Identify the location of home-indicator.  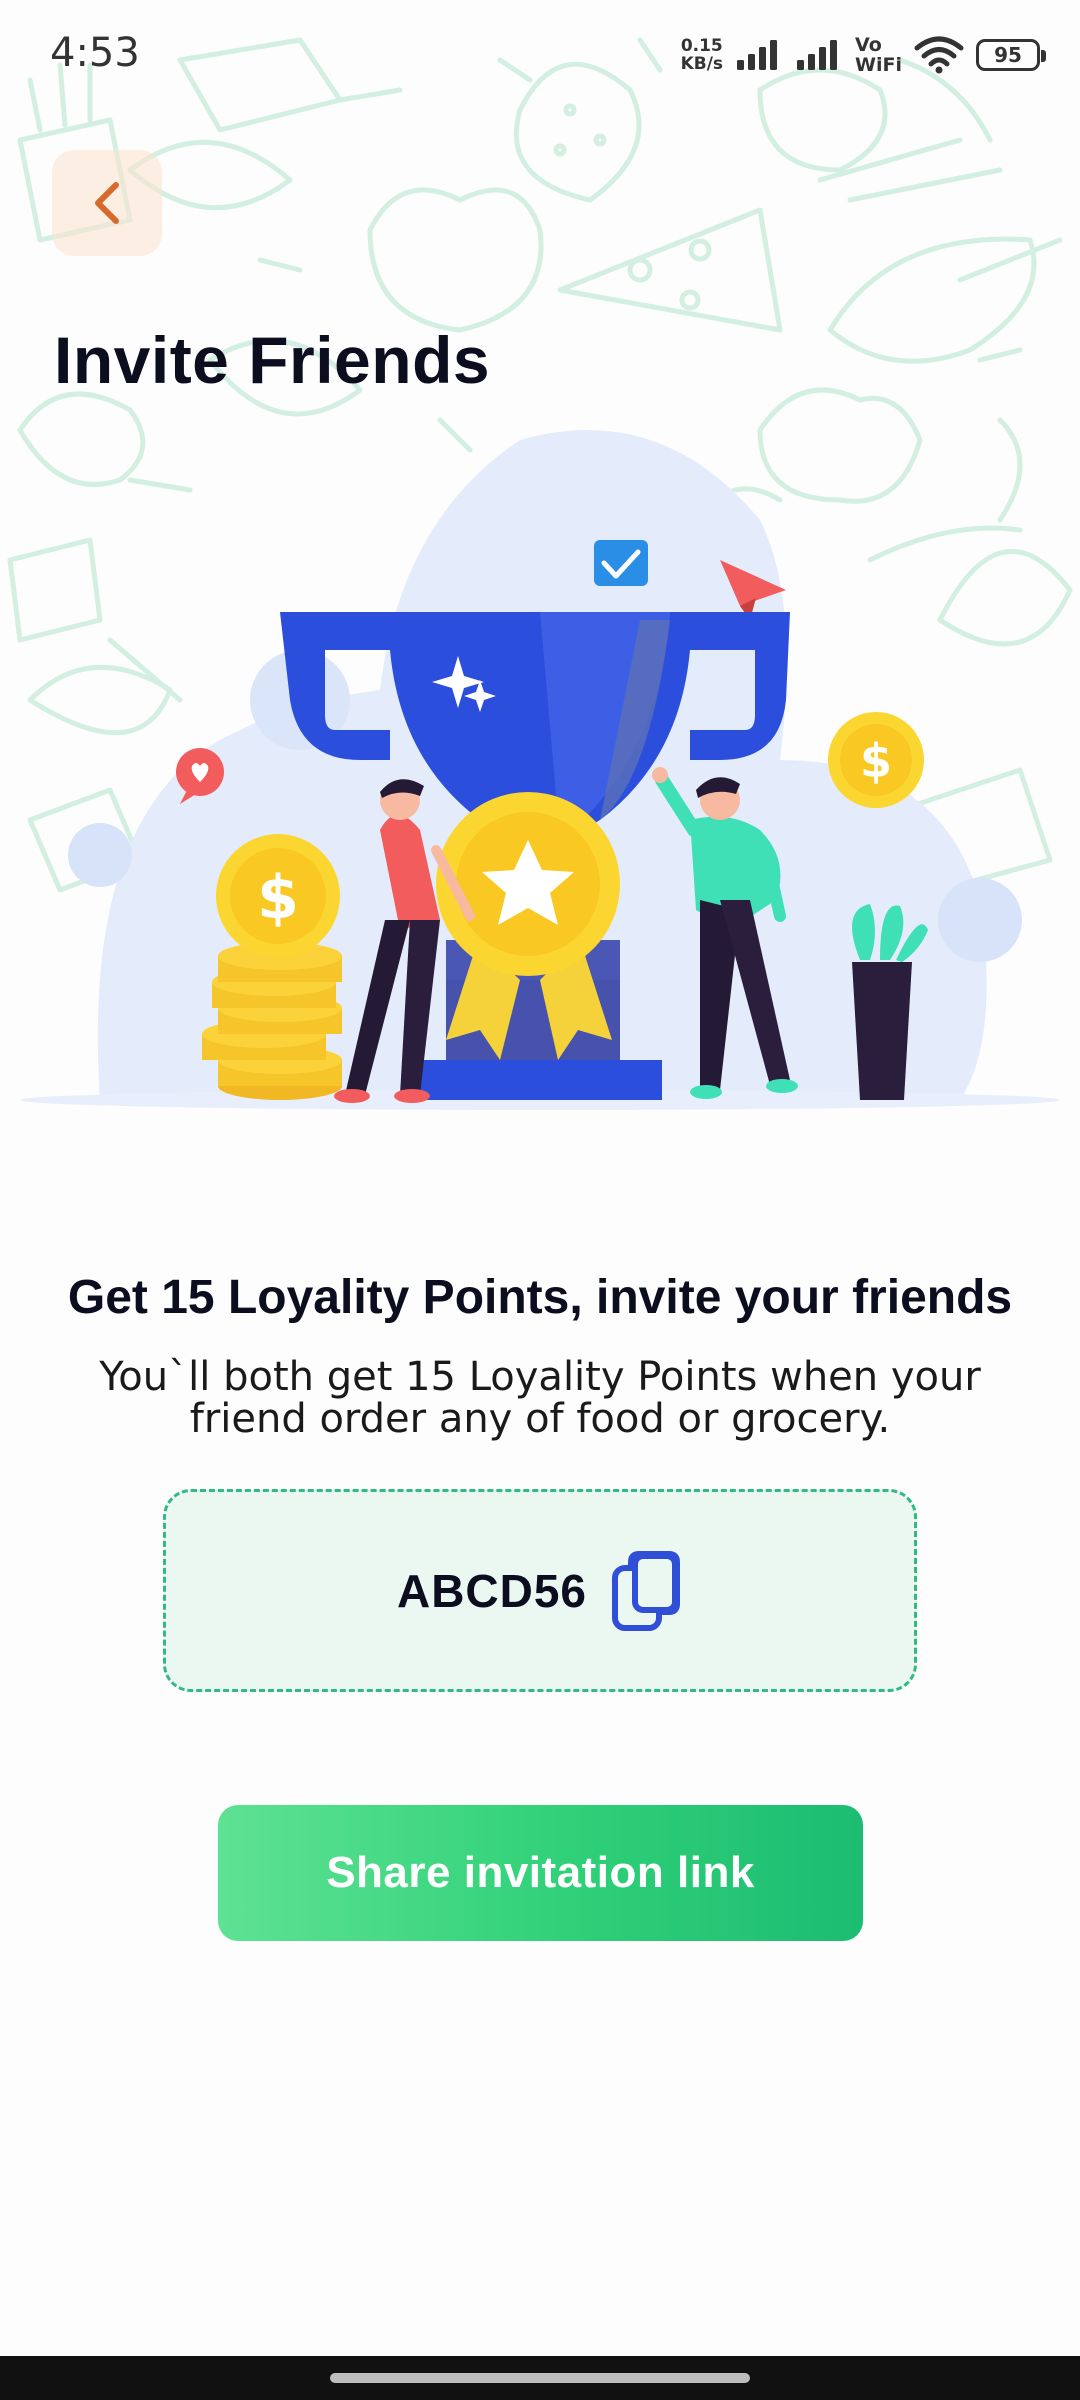
(540, 2378).